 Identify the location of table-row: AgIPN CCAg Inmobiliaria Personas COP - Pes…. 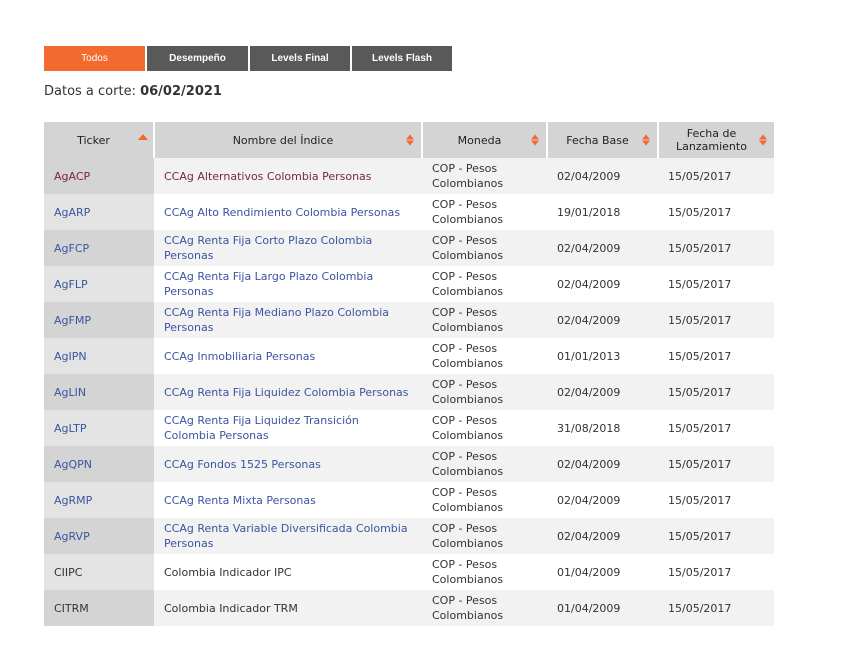
(409, 356).